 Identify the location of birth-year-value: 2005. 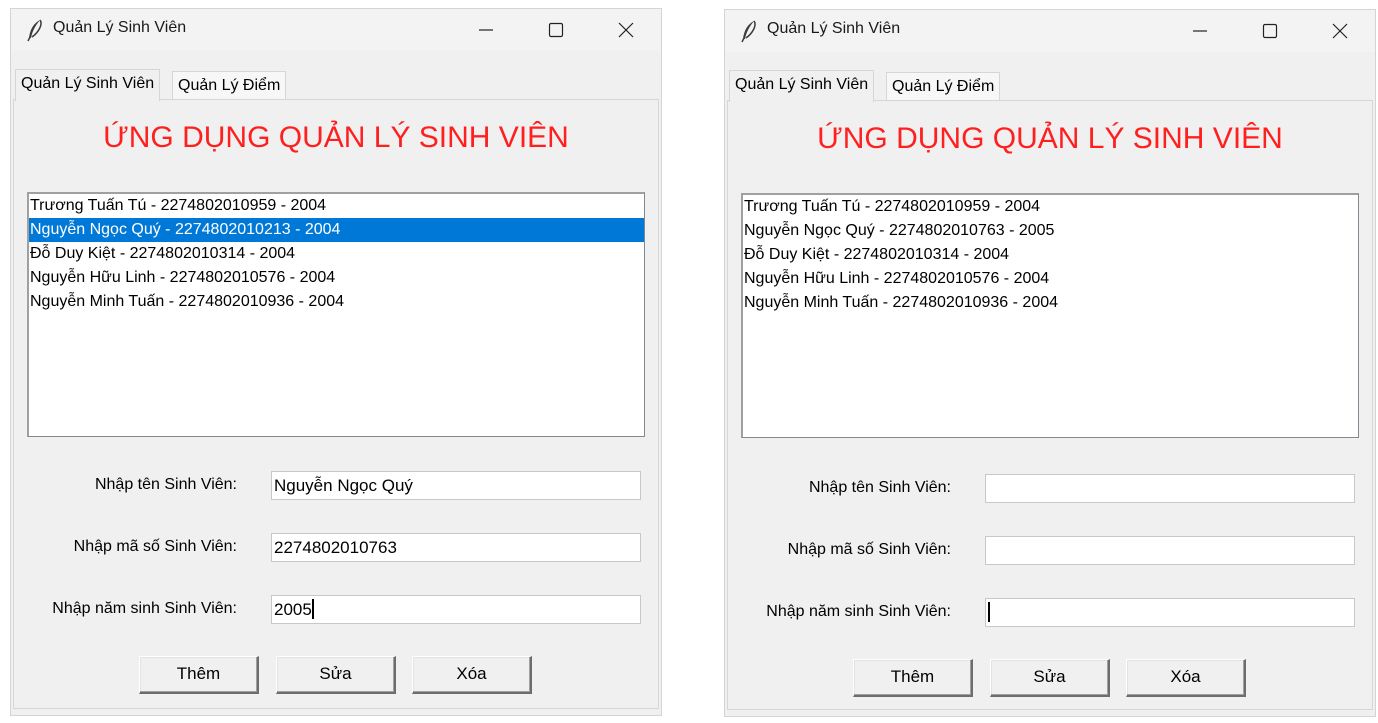
(293, 609).